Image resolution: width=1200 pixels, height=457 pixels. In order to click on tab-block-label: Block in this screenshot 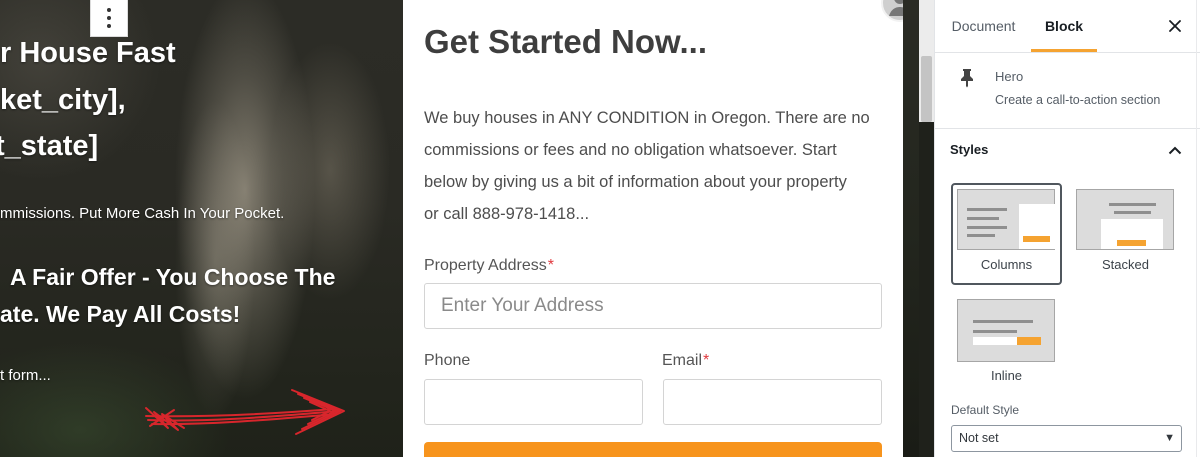, I will do `click(1064, 26)`.